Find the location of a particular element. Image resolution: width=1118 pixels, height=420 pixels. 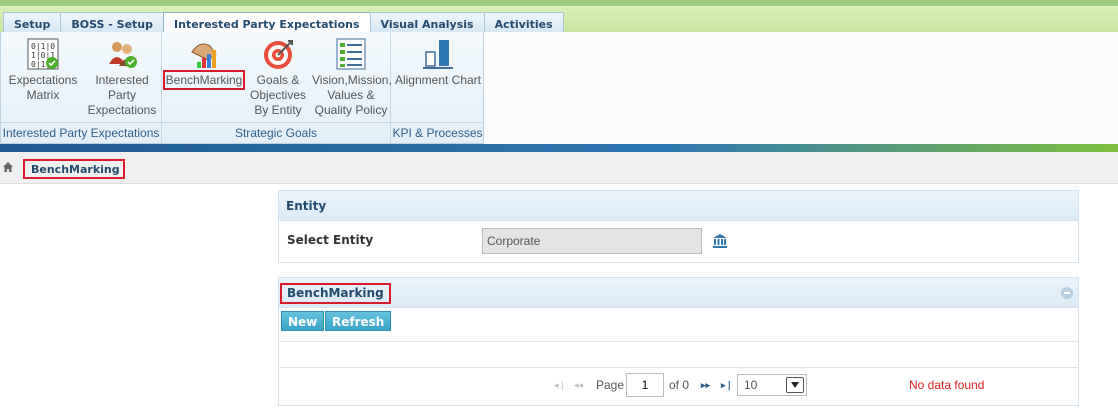

home-icon is located at coordinates (8, 167).